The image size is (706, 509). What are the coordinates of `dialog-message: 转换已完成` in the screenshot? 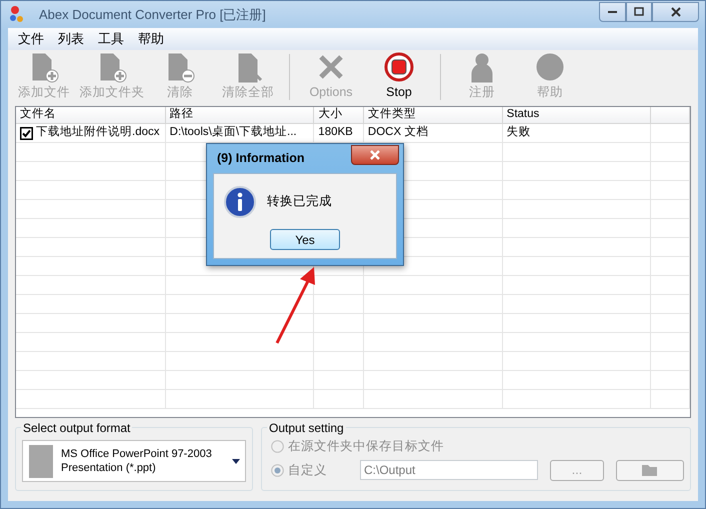 It's located at (299, 201).